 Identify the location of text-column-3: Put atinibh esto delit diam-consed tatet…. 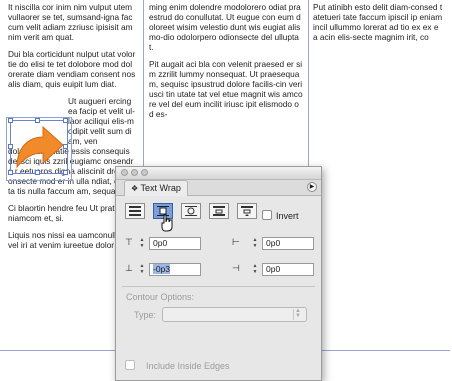
(378, 25).